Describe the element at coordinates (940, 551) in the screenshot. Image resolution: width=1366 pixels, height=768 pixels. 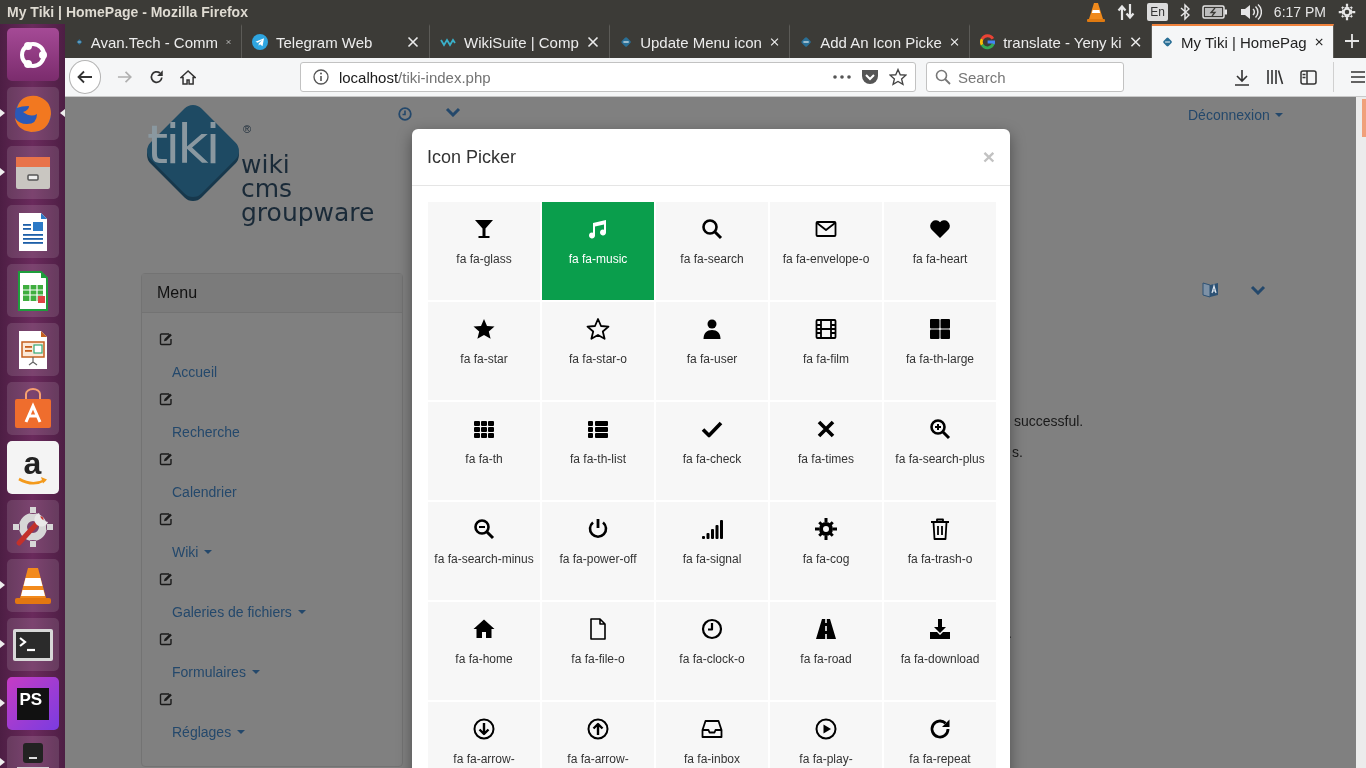
I see `icon-option: fa fa-trash-o` at that location.